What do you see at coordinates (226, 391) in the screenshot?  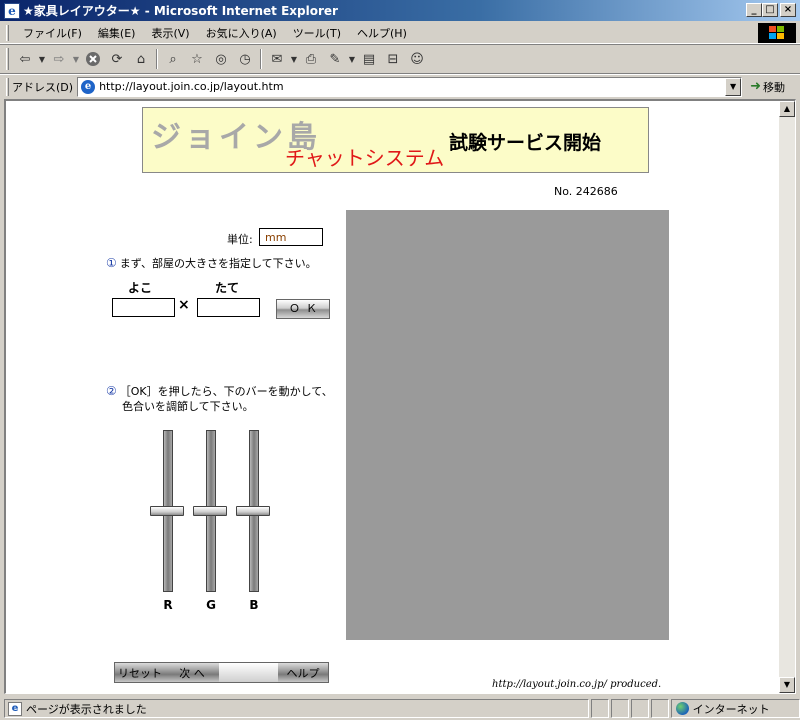 I see `step2-line1: ［OK］を押したら、下のバーを動かして、` at bounding box center [226, 391].